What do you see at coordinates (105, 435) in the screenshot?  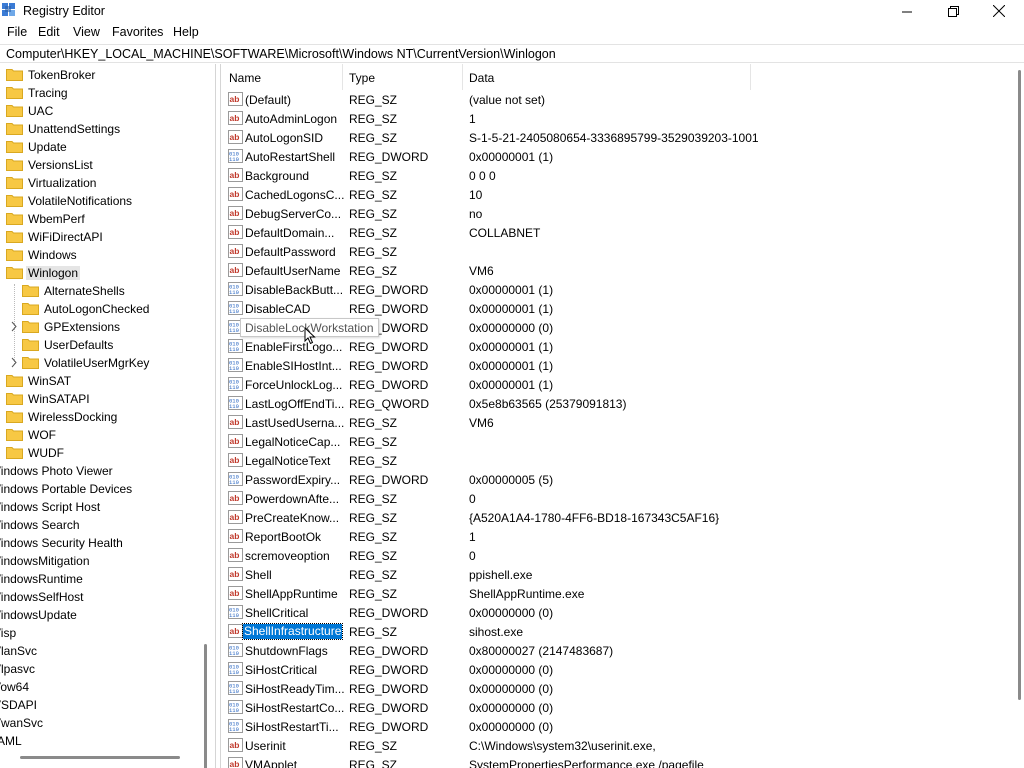 I see `tree-item: WOF` at bounding box center [105, 435].